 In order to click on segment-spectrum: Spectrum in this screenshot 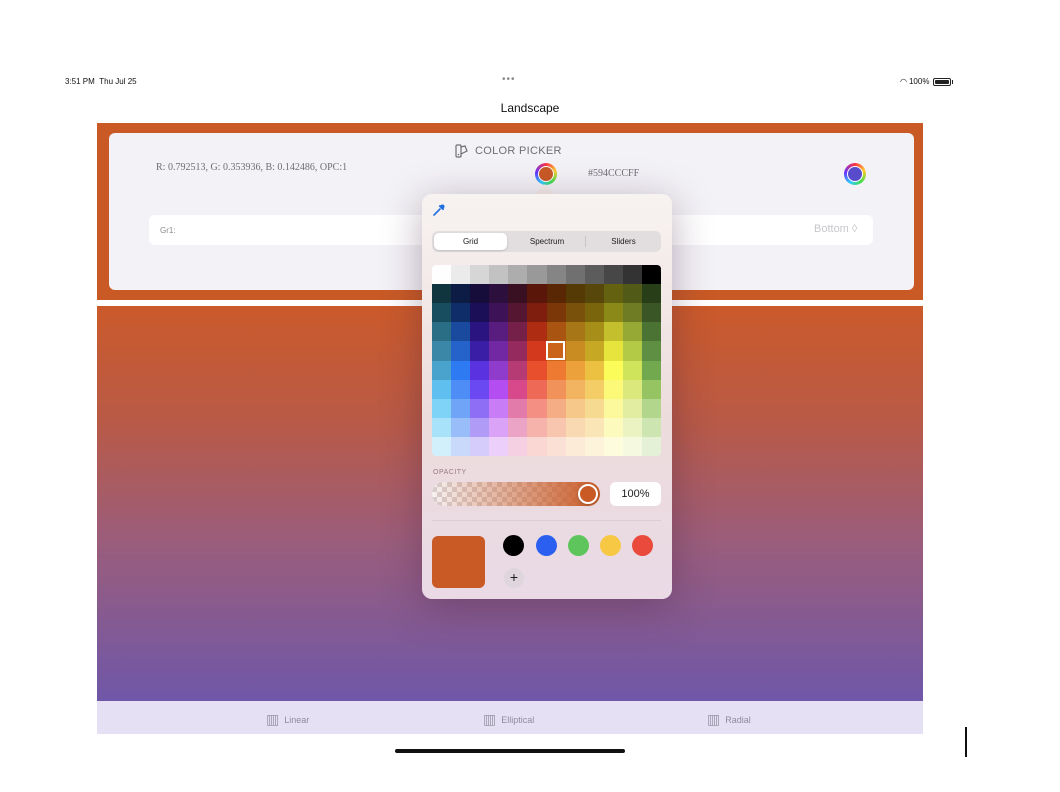, I will do `click(547, 241)`.